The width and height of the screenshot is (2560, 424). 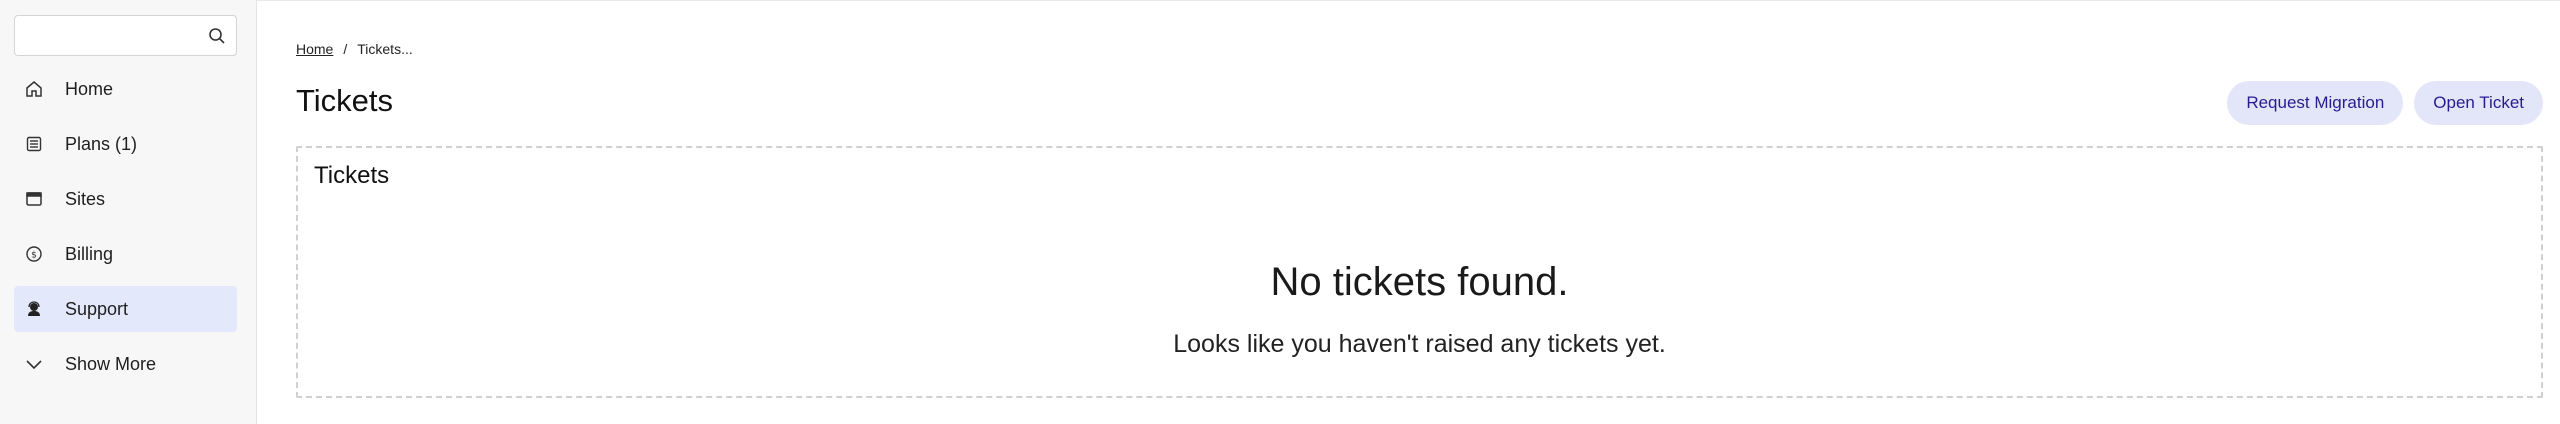 What do you see at coordinates (2478, 103) in the screenshot?
I see `open-ticket-button: Open Ticket` at bounding box center [2478, 103].